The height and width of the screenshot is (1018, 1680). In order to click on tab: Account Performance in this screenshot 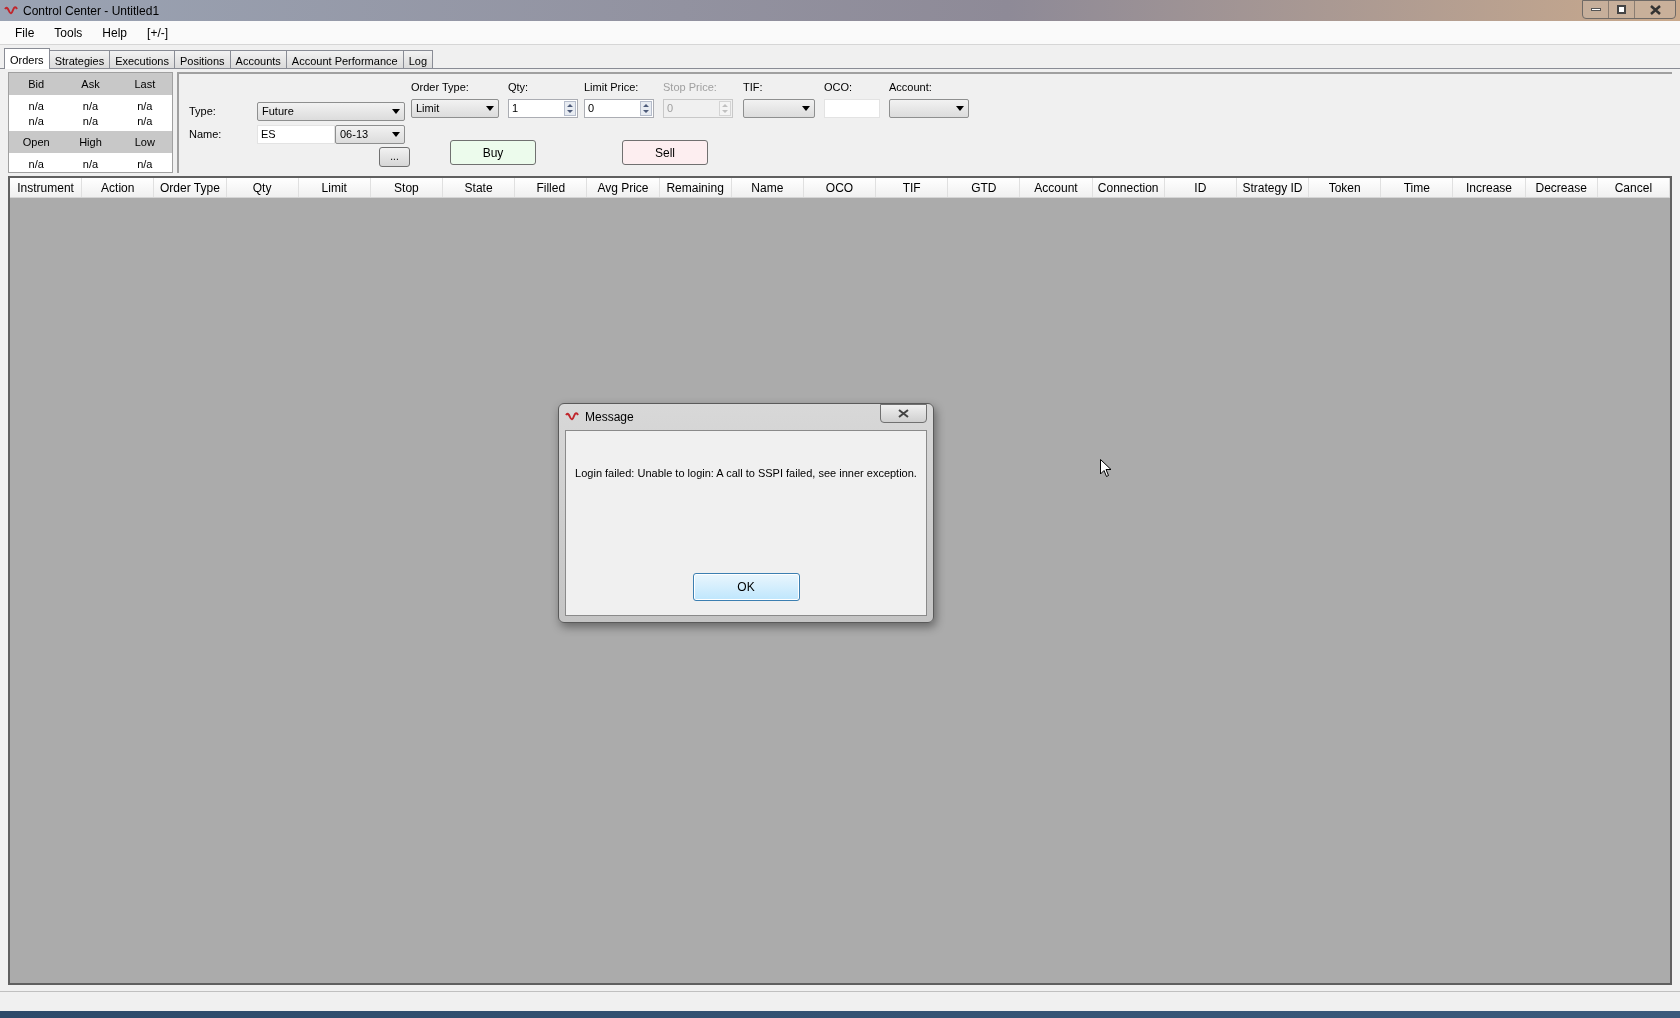, I will do `click(344, 59)`.